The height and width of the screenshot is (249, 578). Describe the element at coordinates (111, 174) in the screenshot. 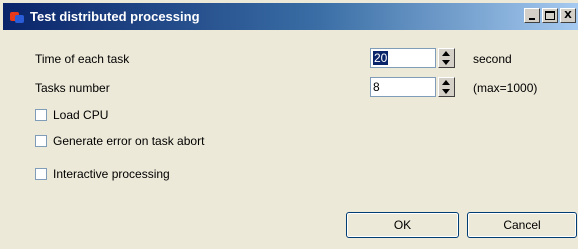

I see `interactive-label: Interactive processing` at that location.